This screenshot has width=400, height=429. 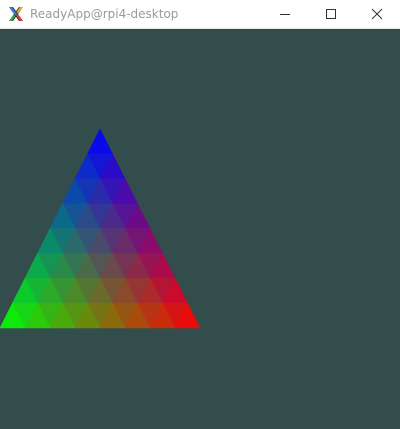 I want to click on close-button, so click(x=377, y=14).